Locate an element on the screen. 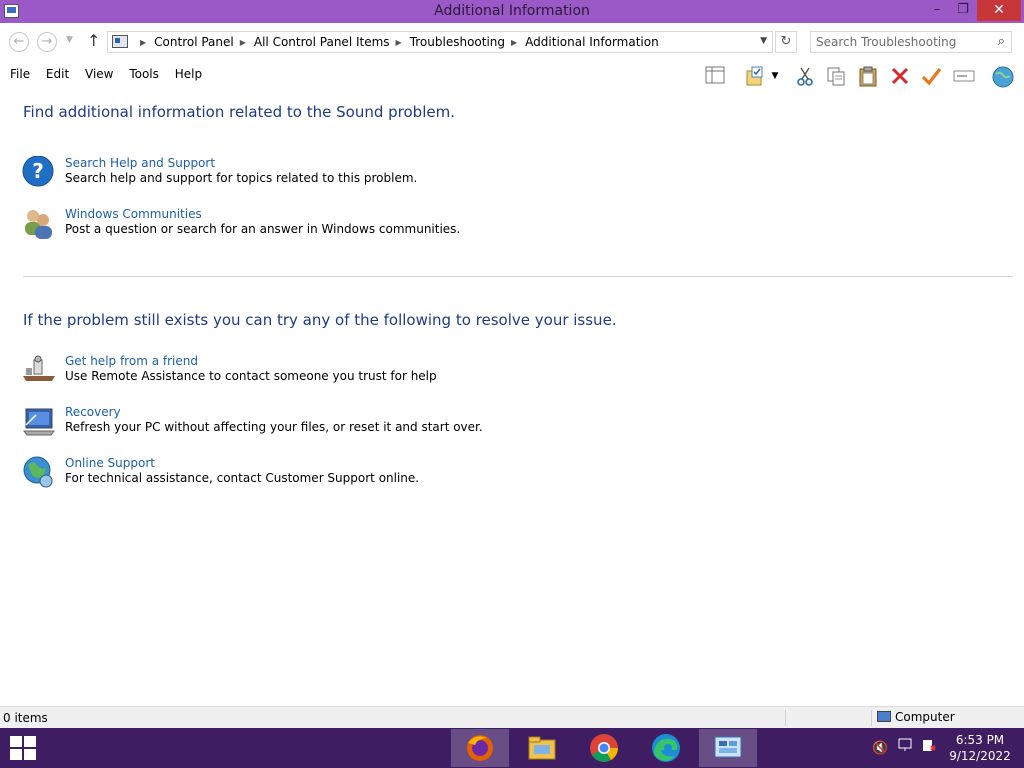  up-button: ↑ is located at coordinates (93, 40).